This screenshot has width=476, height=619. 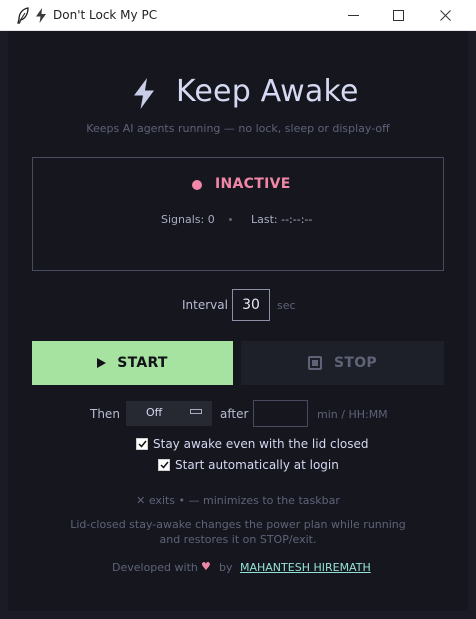 I want to click on start-at-login-label: Start automatically at login, so click(x=257, y=465).